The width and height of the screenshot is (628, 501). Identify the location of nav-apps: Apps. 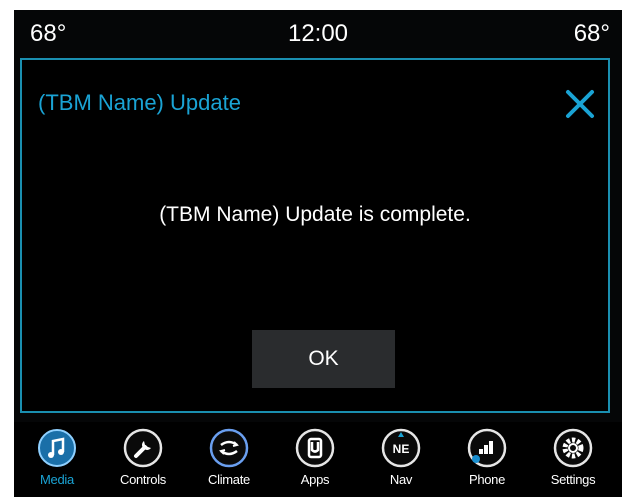
(315, 459).